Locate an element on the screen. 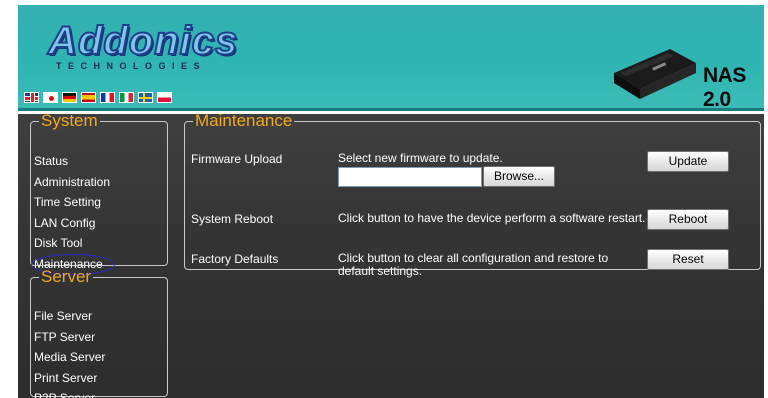 This screenshot has height=398, width=768. sidebar-item-ftp-server: FTP Server is located at coordinates (69, 337).